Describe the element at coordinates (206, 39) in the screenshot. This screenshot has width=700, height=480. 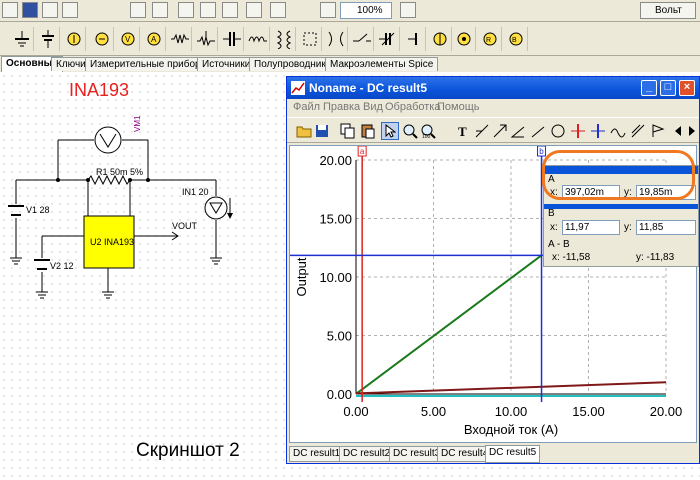
I see `potentiometer-icon` at that location.